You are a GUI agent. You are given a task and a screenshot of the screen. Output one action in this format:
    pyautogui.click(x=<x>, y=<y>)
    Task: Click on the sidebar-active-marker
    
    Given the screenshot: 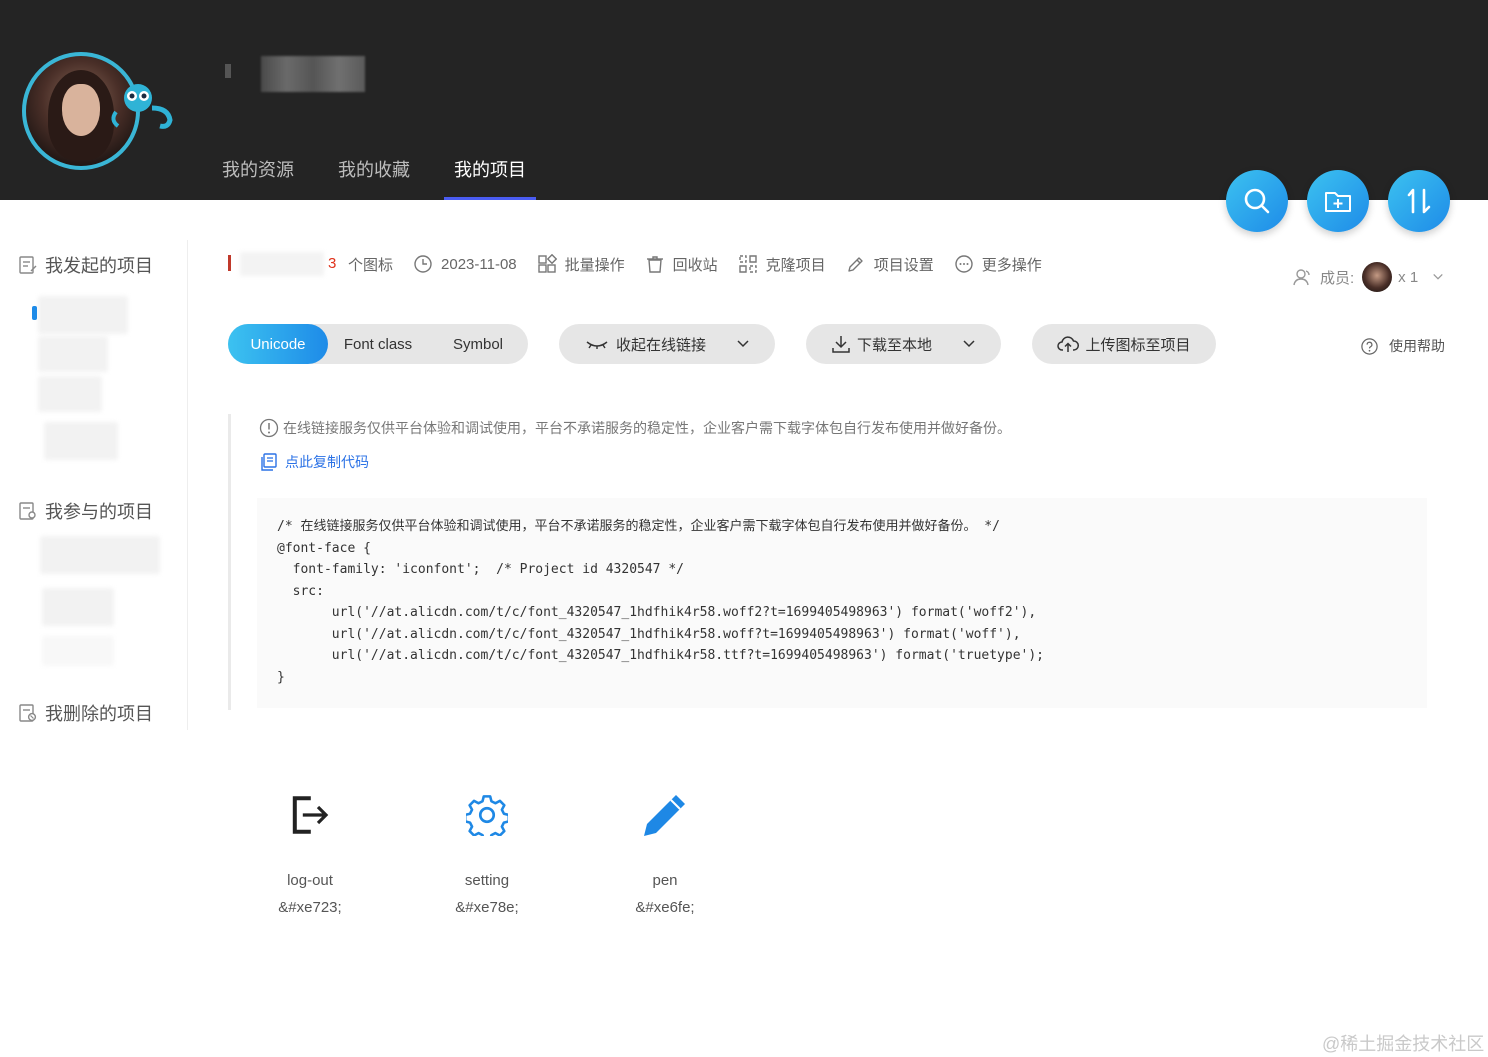 What is the action you would take?
    pyautogui.click(x=34, y=313)
    